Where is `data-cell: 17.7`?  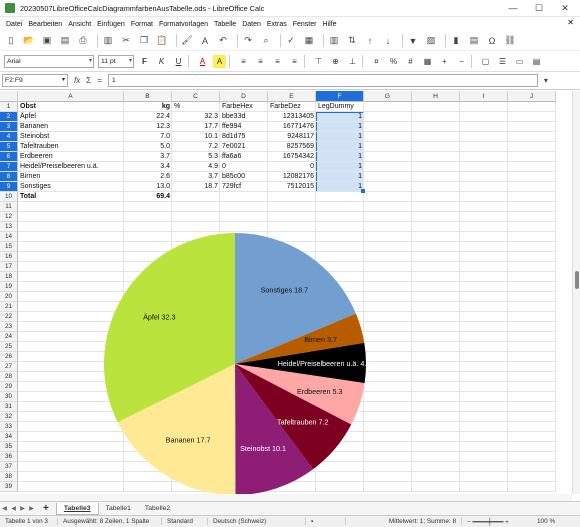 data-cell: 17.7 is located at coordinates (196, 127).